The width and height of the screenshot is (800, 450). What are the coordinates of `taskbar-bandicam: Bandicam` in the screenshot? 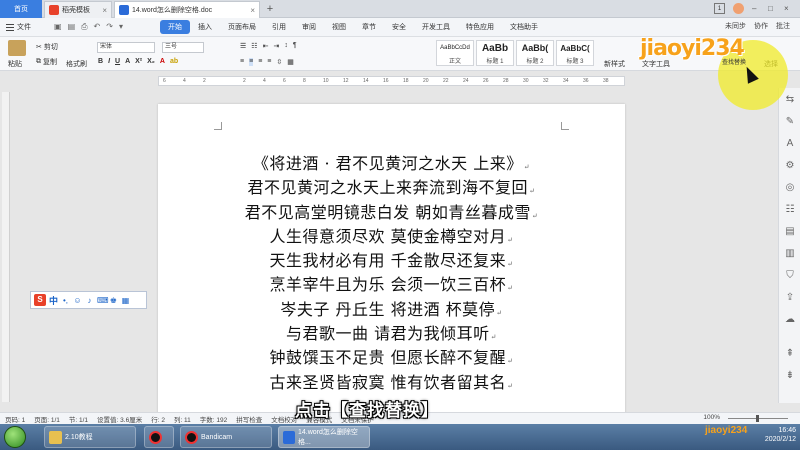 It's located at (226, 437).